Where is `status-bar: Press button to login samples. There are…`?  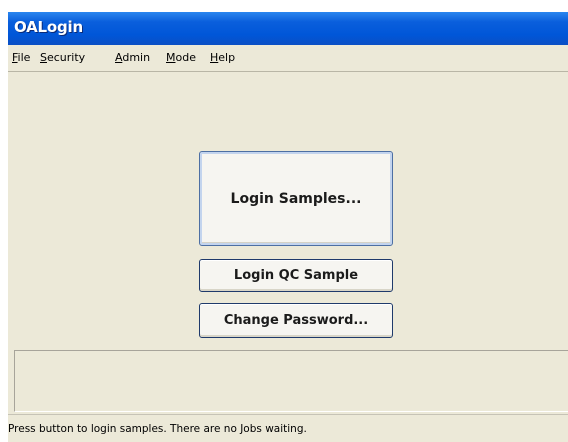
status-bar: Press button to login samples. There are… is located at coordinates (288, 428).